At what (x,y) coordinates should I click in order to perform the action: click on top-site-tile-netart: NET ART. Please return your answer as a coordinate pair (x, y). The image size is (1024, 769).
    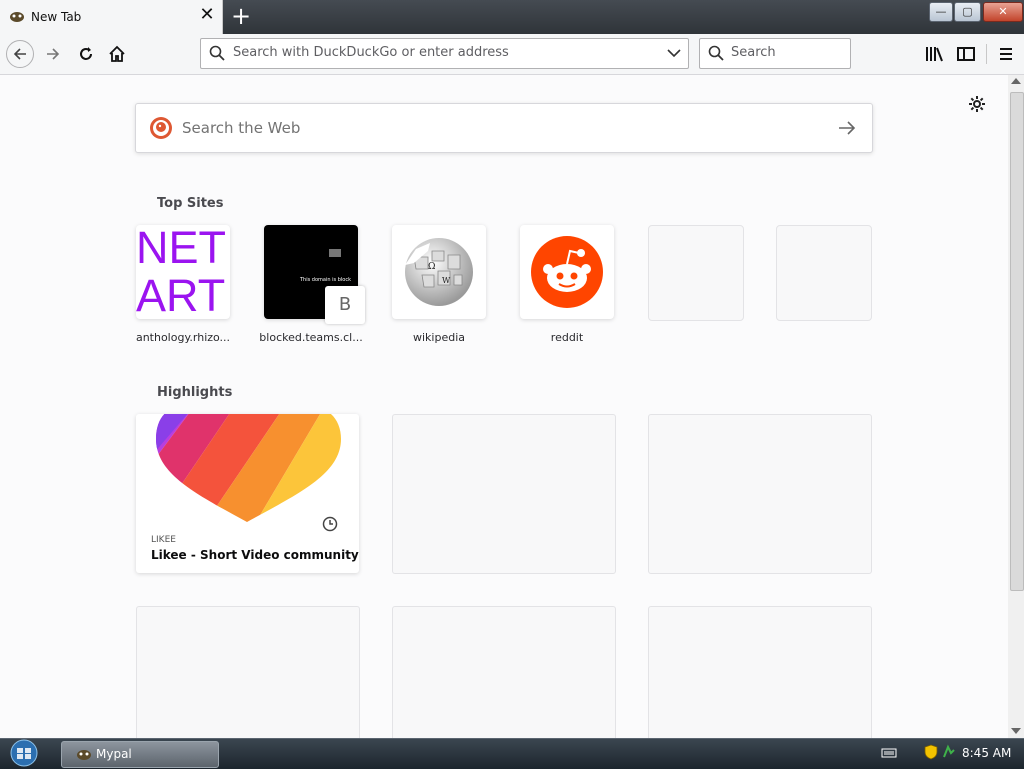
    Looking at the image, I should click on (183, 272).